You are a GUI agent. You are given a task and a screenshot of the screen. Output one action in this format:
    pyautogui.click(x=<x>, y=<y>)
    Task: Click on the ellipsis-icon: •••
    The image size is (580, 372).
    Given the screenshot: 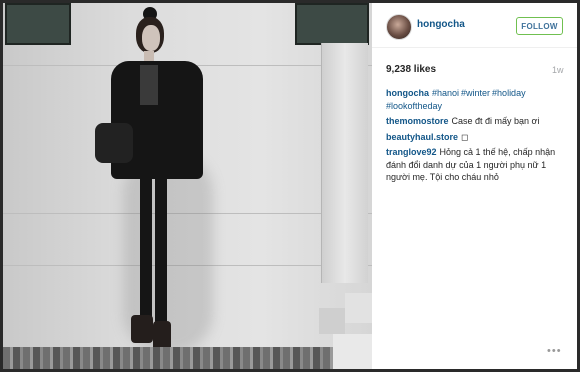 What is the action you would take?
    pyautogui.click(x=554, y=351)
    